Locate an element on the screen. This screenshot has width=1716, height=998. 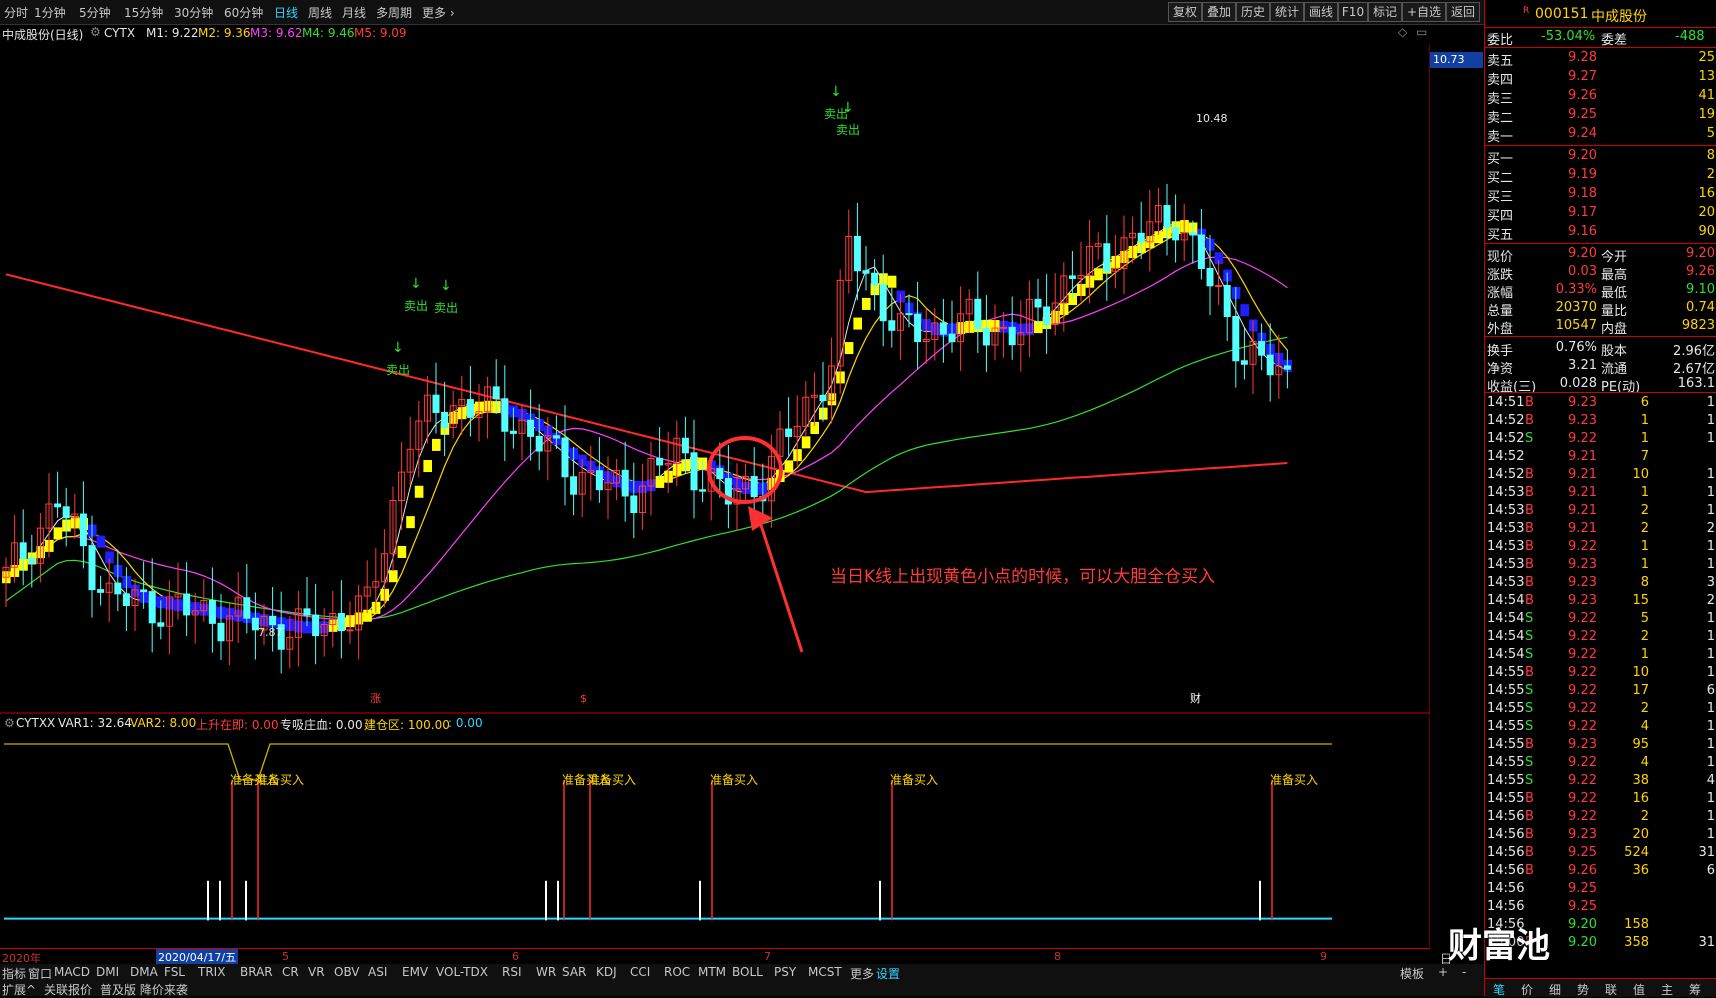
indicator-tab: WR is located at coordinates (546, 972).